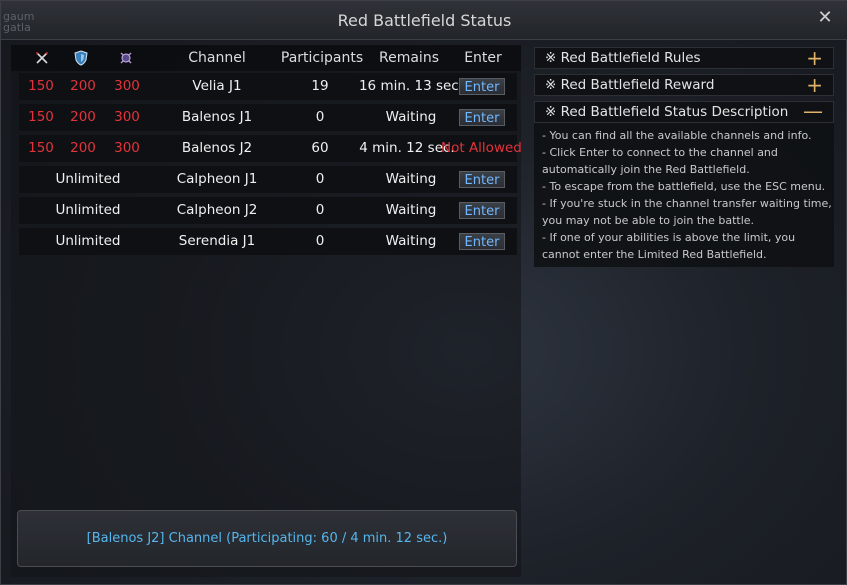 The height and width of the screenshot is (585, 847). I want to click on close-button: ✕, so click(825, 18).